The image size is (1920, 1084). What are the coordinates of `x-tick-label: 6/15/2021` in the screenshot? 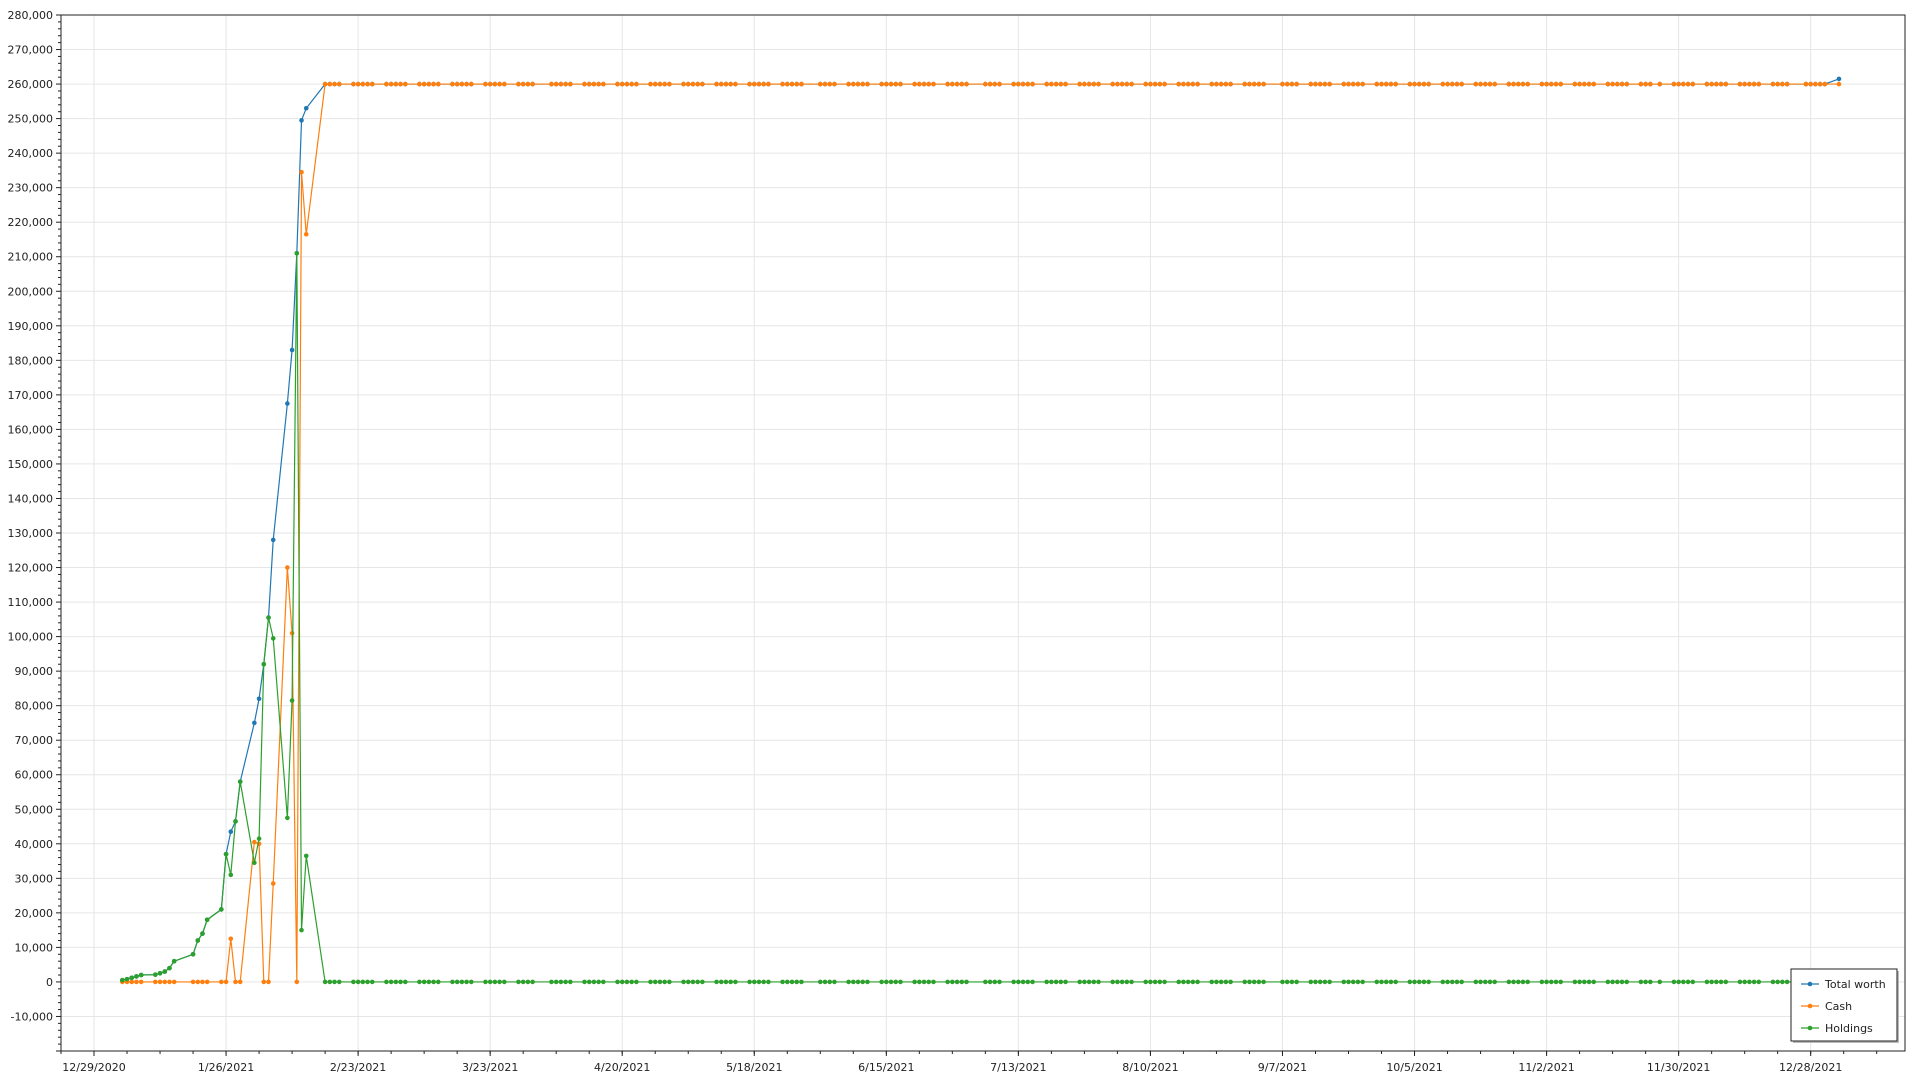 It's located at (886, 1067).